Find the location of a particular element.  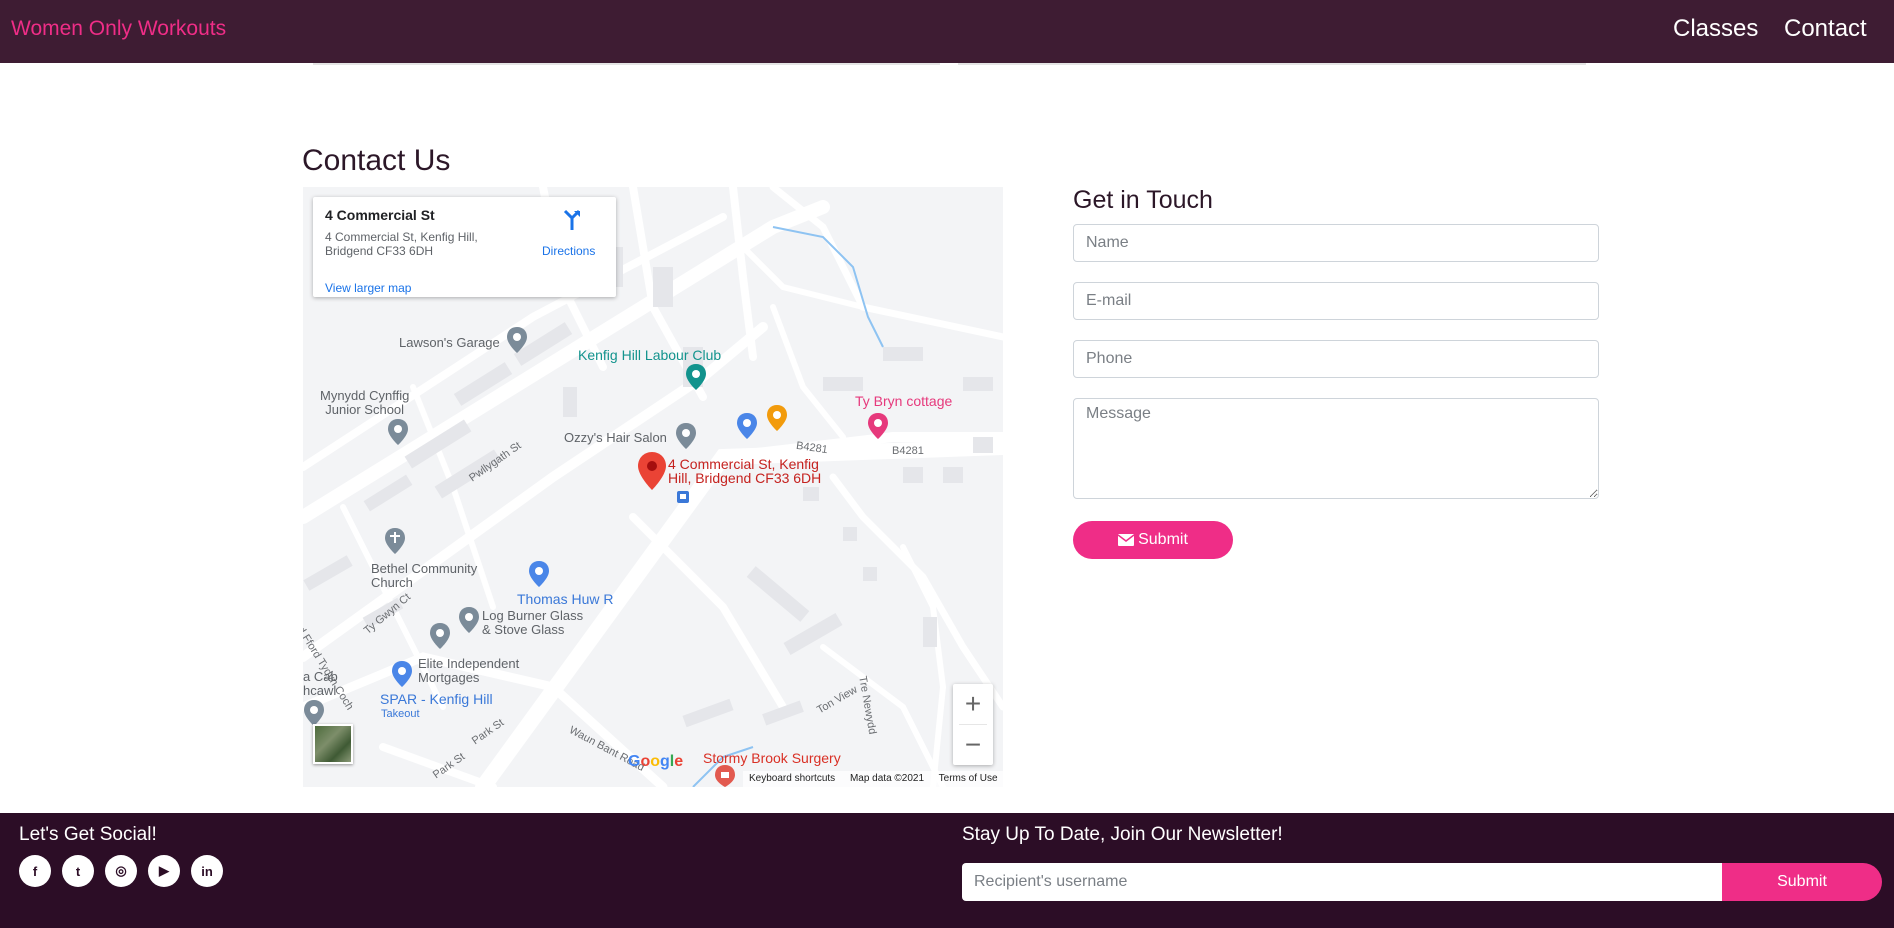

spar-pin-icon is located at coordinates (402, 674).